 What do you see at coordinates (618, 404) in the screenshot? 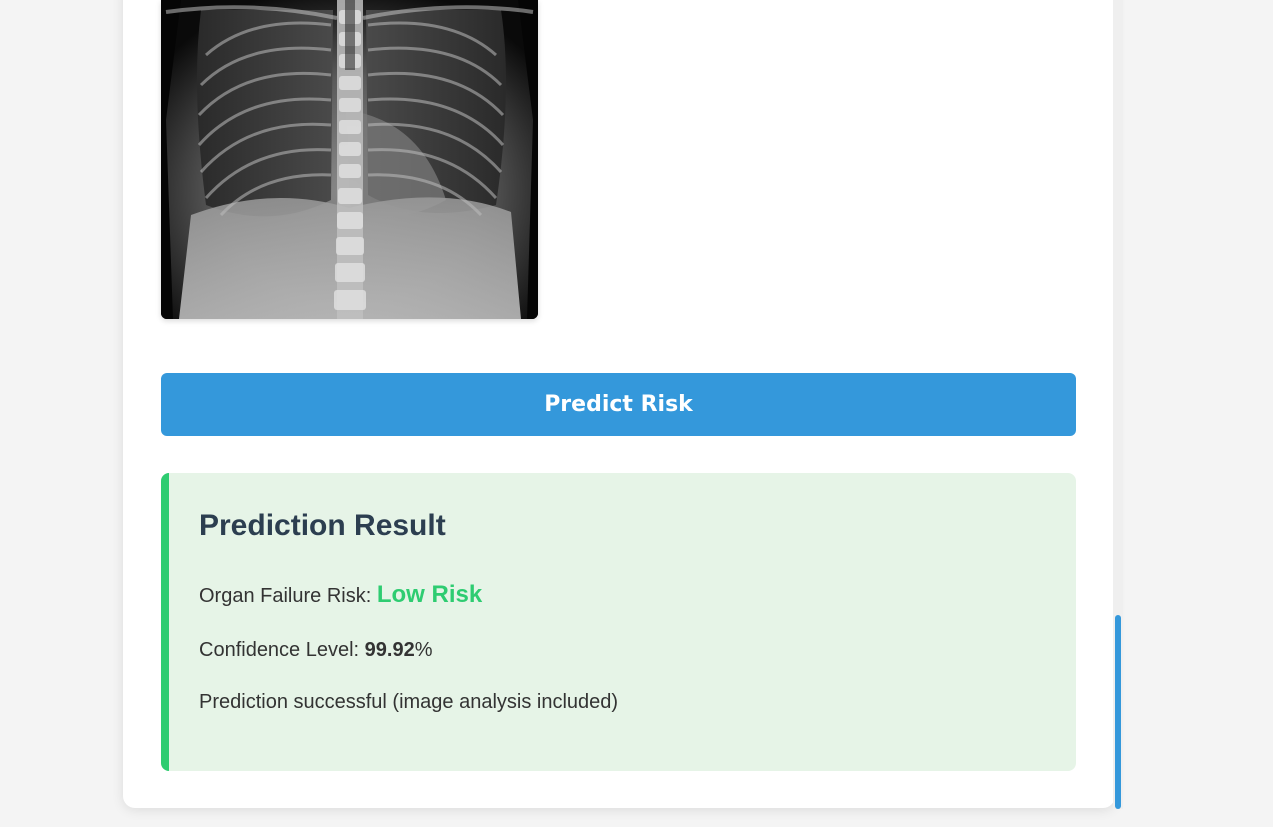
I see `predict-risk-button: Predict Risk` at bounding box center [618, 404].